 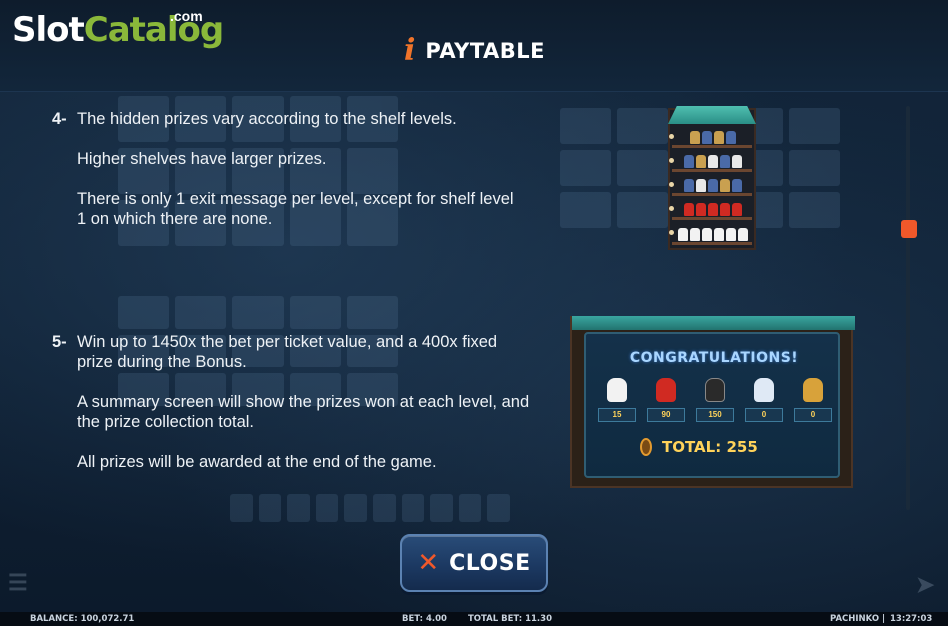 What do you see at coordinates (712, 115) in the screenshot?
I see `shelf-roof` at bounding box center [712, 115].